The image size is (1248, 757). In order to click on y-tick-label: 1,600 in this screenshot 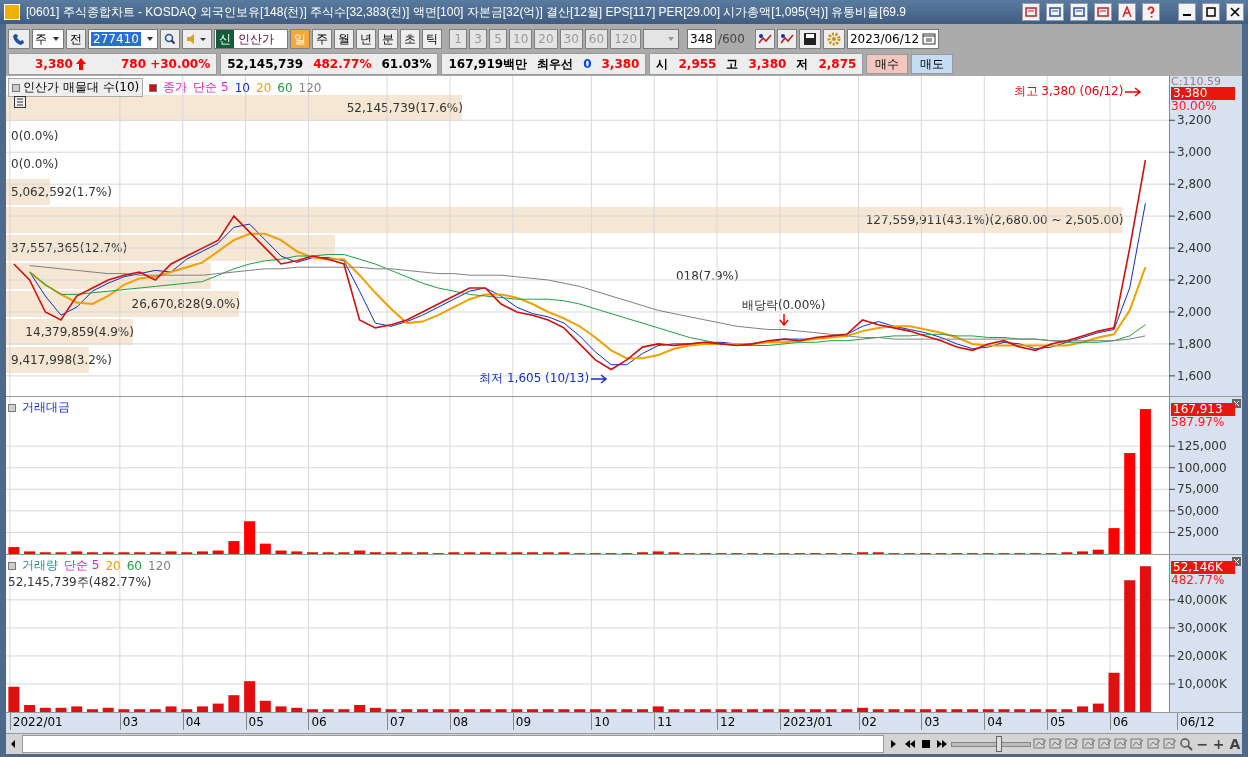, I will do `click(1194, 375)`.